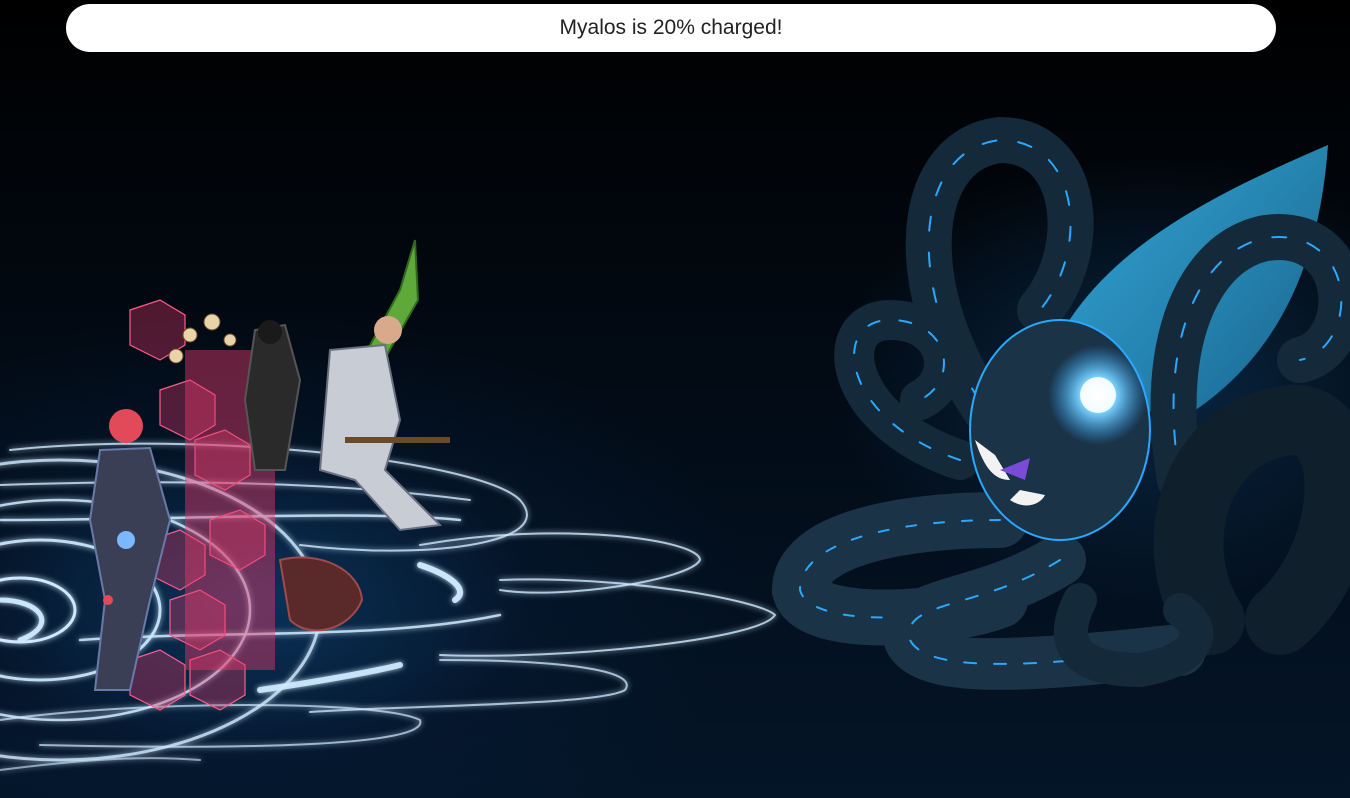 The image size is (1350, 798). I want to click on kraken-eye, so click(1098, 395).